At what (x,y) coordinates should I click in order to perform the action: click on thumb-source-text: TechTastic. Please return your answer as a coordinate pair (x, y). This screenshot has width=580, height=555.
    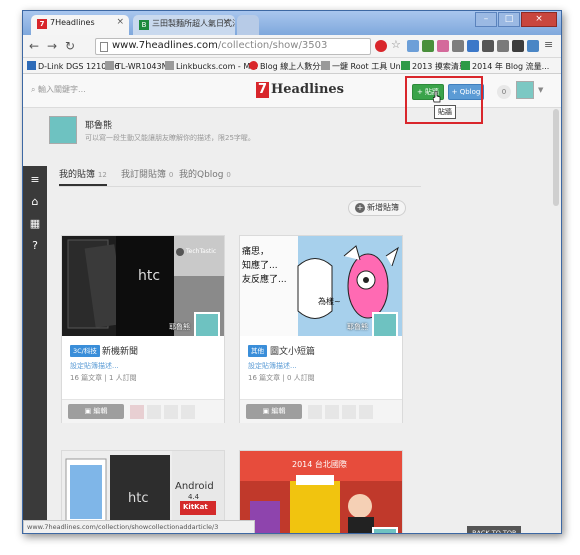
    Looking at the image, I should click on (201, 251).